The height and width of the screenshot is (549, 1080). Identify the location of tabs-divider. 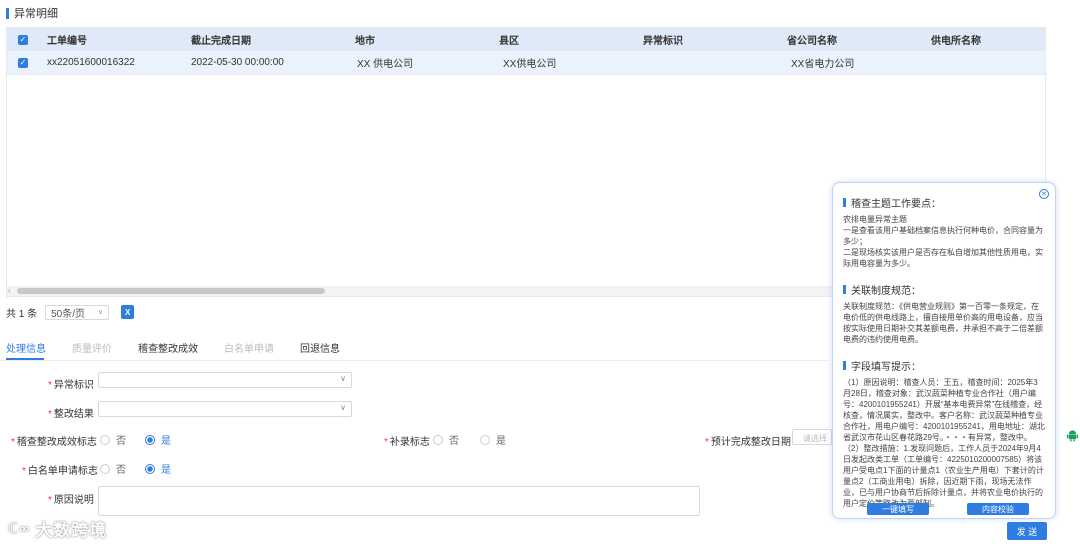
(415, 360).